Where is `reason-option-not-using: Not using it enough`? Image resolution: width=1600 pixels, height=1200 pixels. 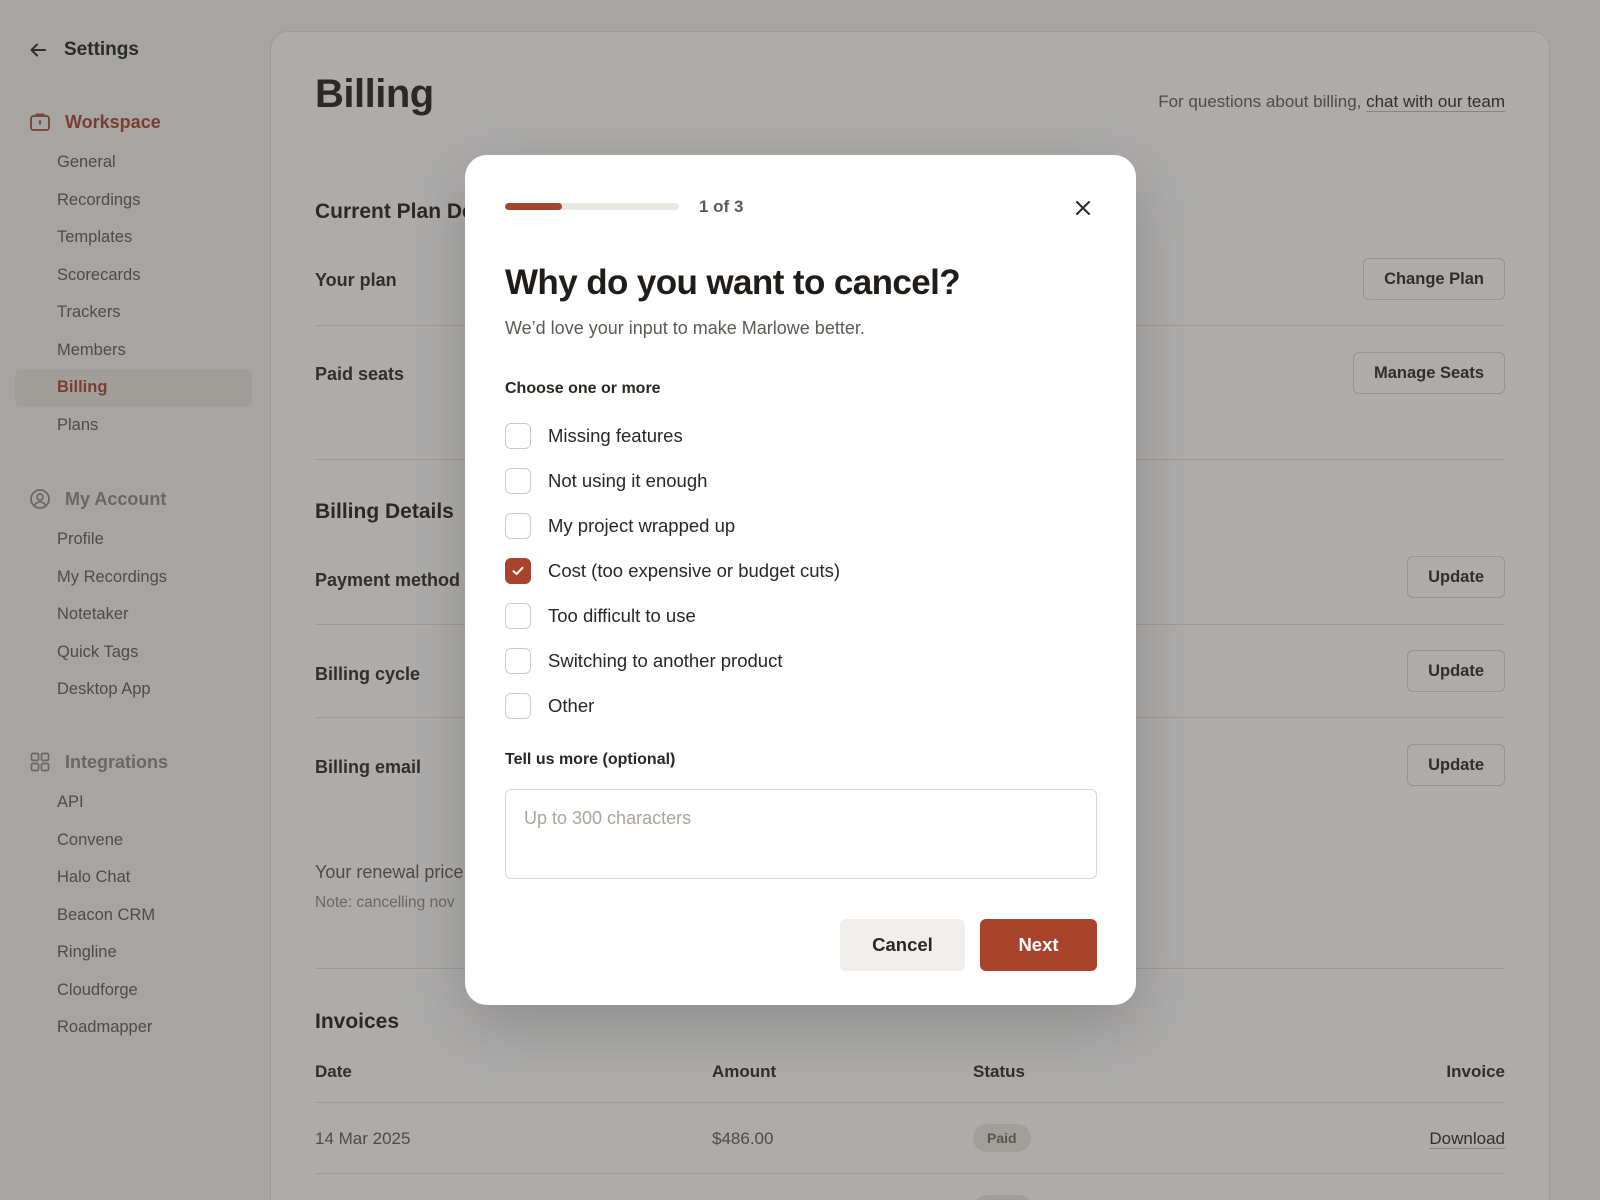
reason-option-not-using: Not using it enough is located at coordinates (672, 480).